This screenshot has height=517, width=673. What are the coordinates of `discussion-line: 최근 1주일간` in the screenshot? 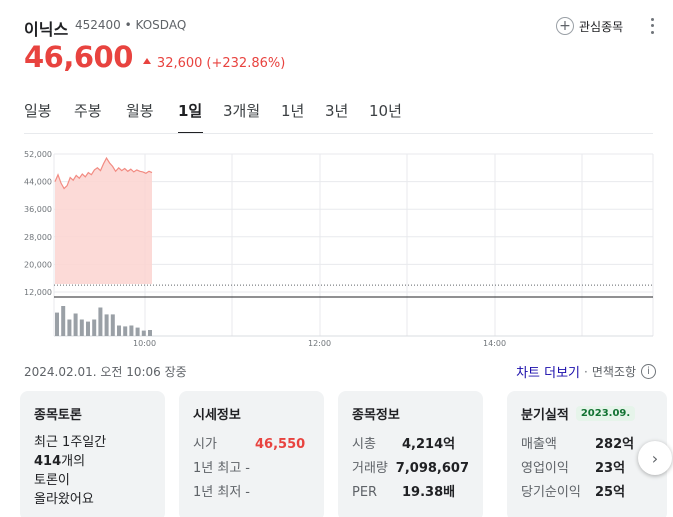 It's located at (70, 442).